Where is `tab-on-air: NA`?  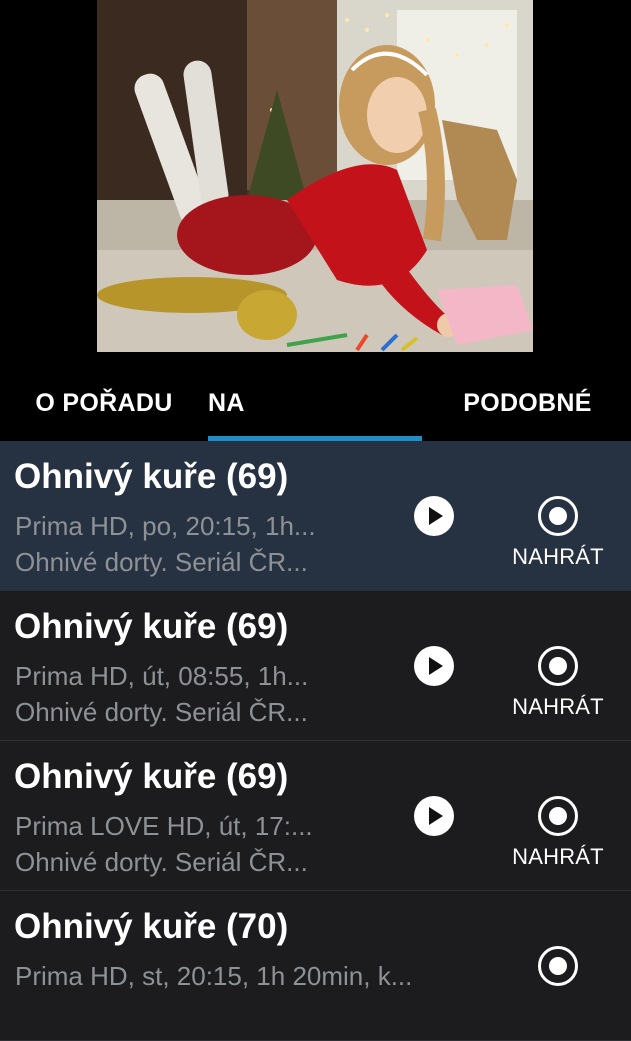
tab-on-air: NA is located at coordinates (315, 403).